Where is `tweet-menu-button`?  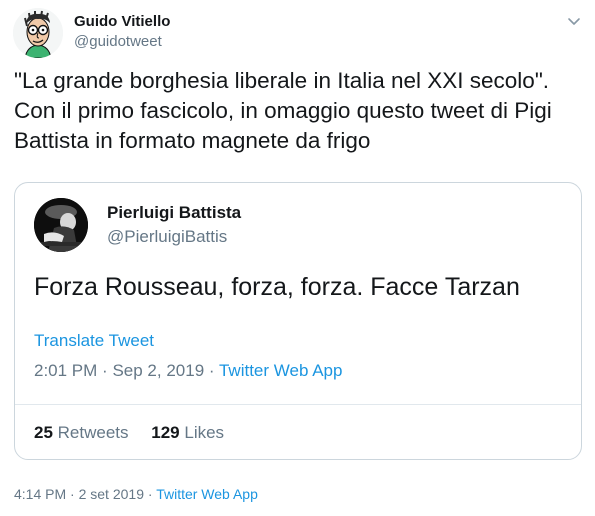 tweet-menu-button is located at coordinates (574, 21).